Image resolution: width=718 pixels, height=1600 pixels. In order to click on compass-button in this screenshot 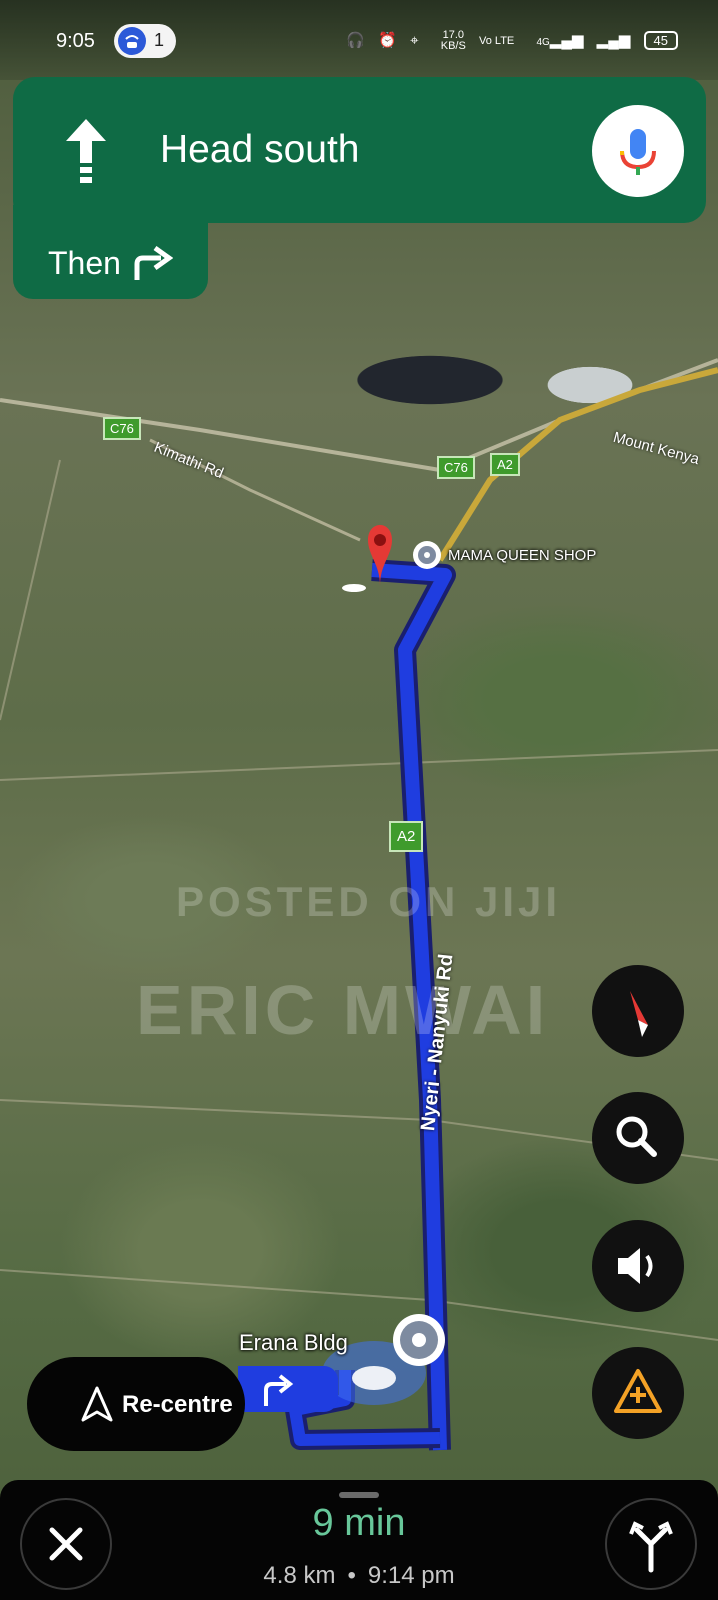, I will do `click(638, 1011)`.